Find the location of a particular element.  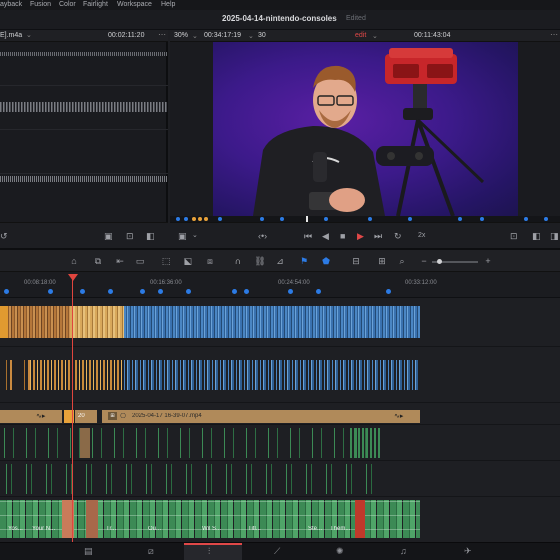

play-icon: ▶ is located at coordinates (360, 236).